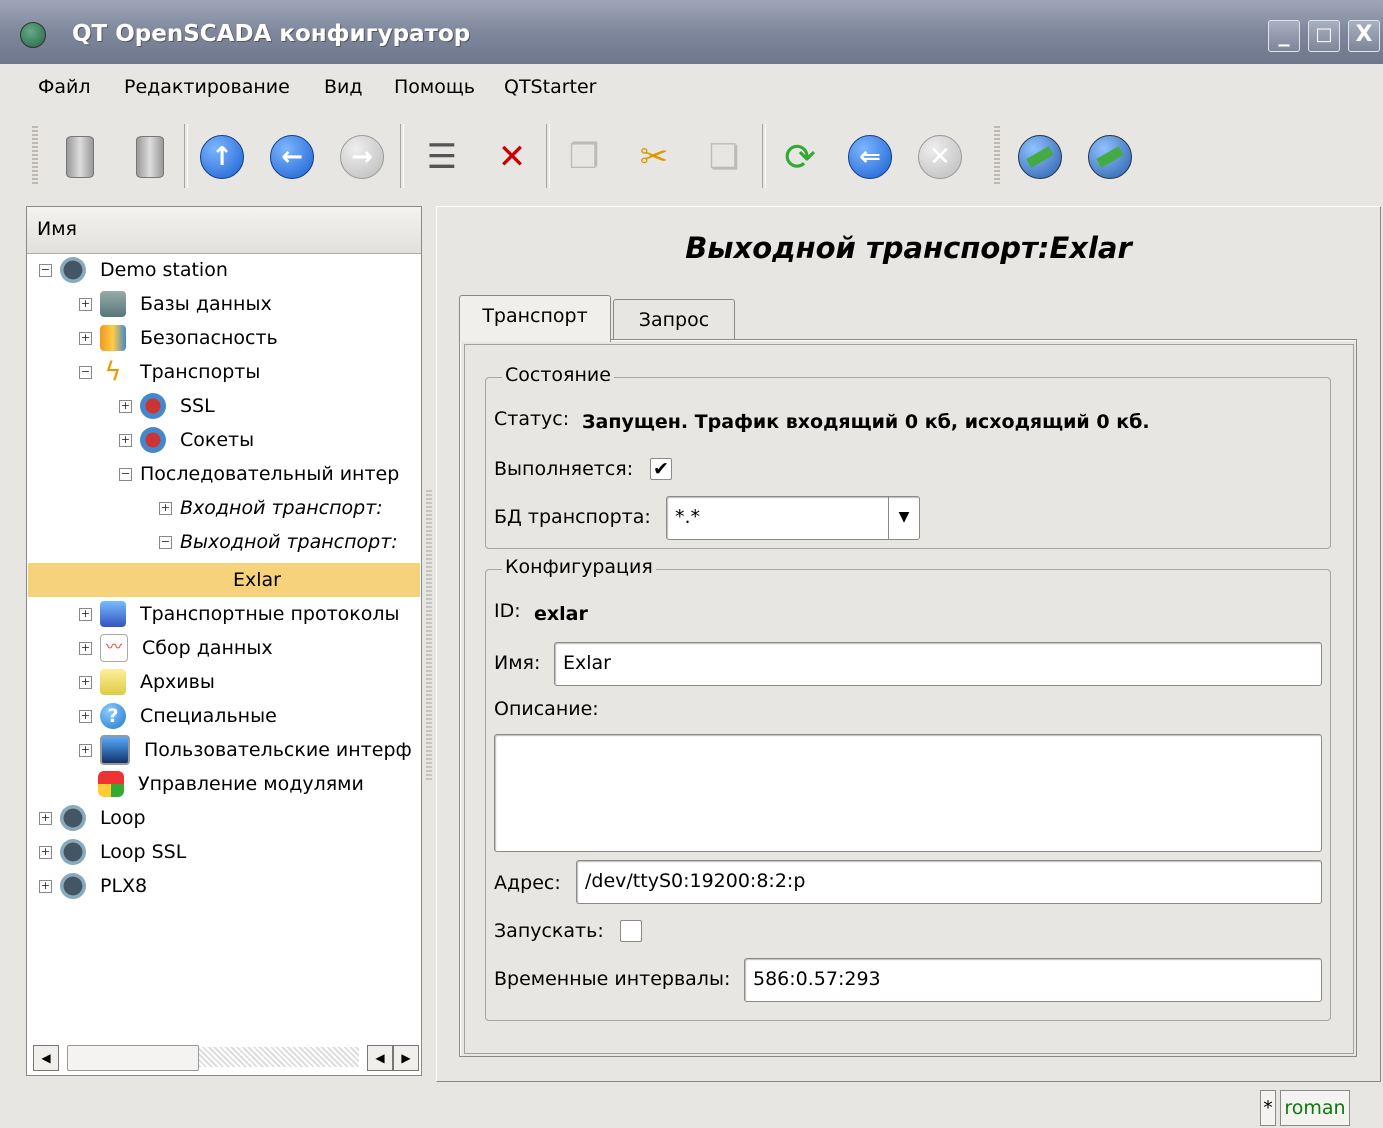  What do you see at coordinates (561, 614) in the screenshot?
I see `id-value: exlar` at bounding box center [561, 614].